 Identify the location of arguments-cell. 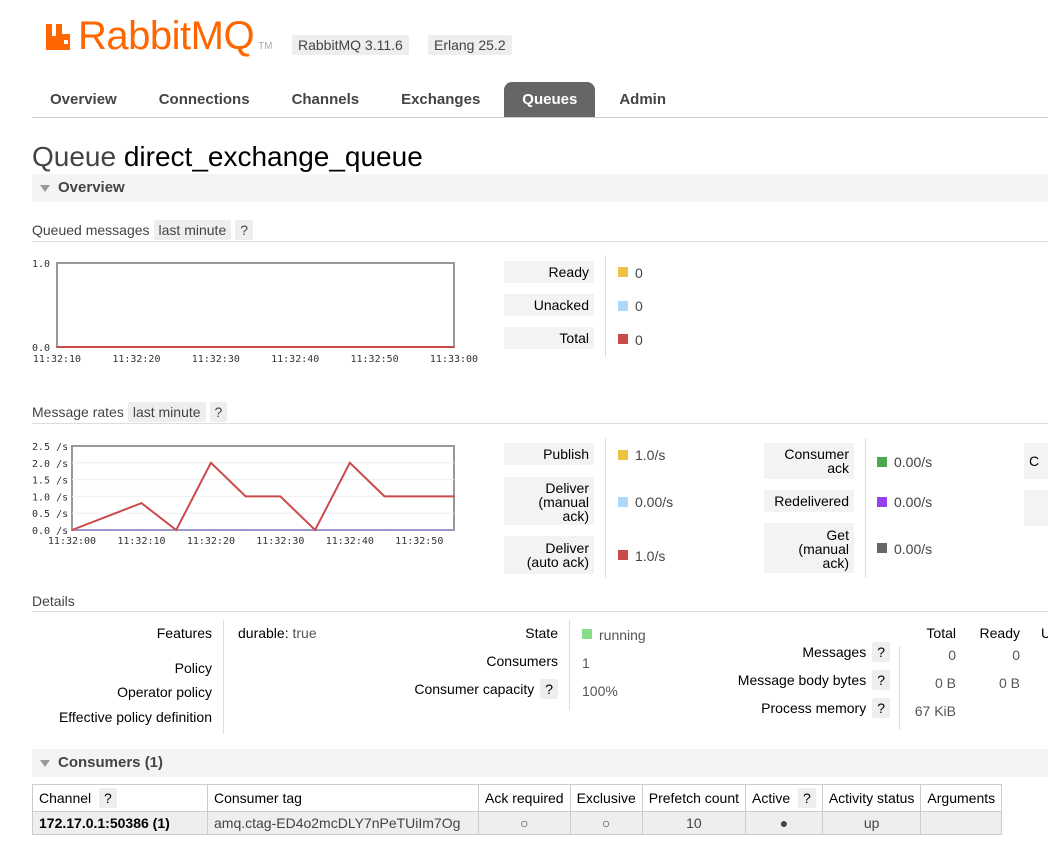
(961, 823).